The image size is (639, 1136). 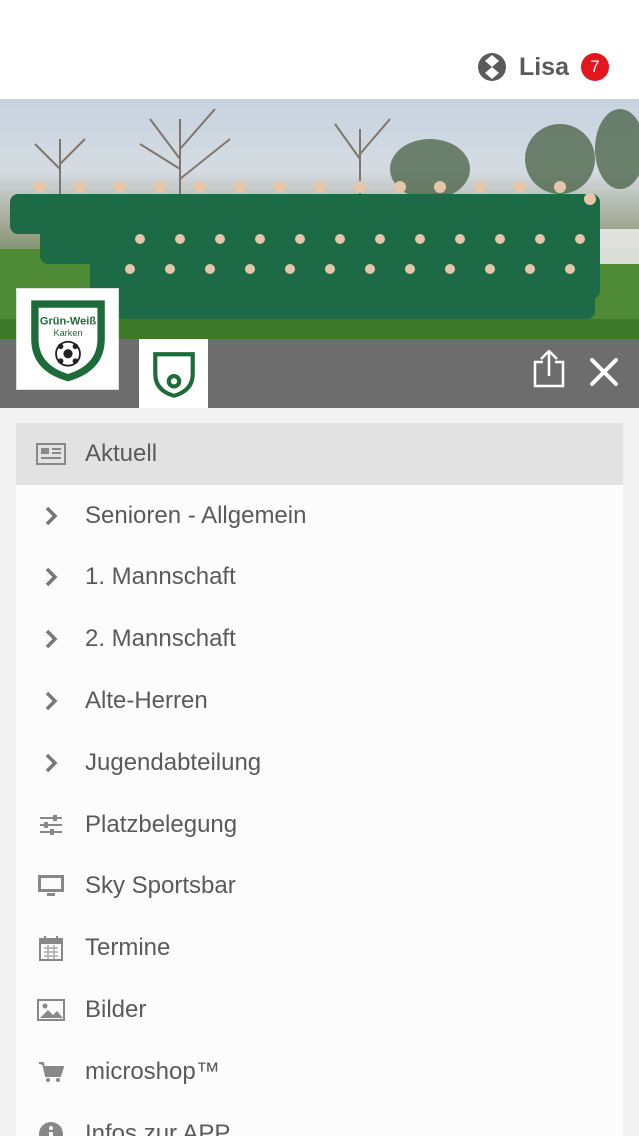 What do you see at coordinates (319, 1119) in the screenshot?
I see `menu-item-infos-app: Infos zur APP` at bounding box center [319, 1119].